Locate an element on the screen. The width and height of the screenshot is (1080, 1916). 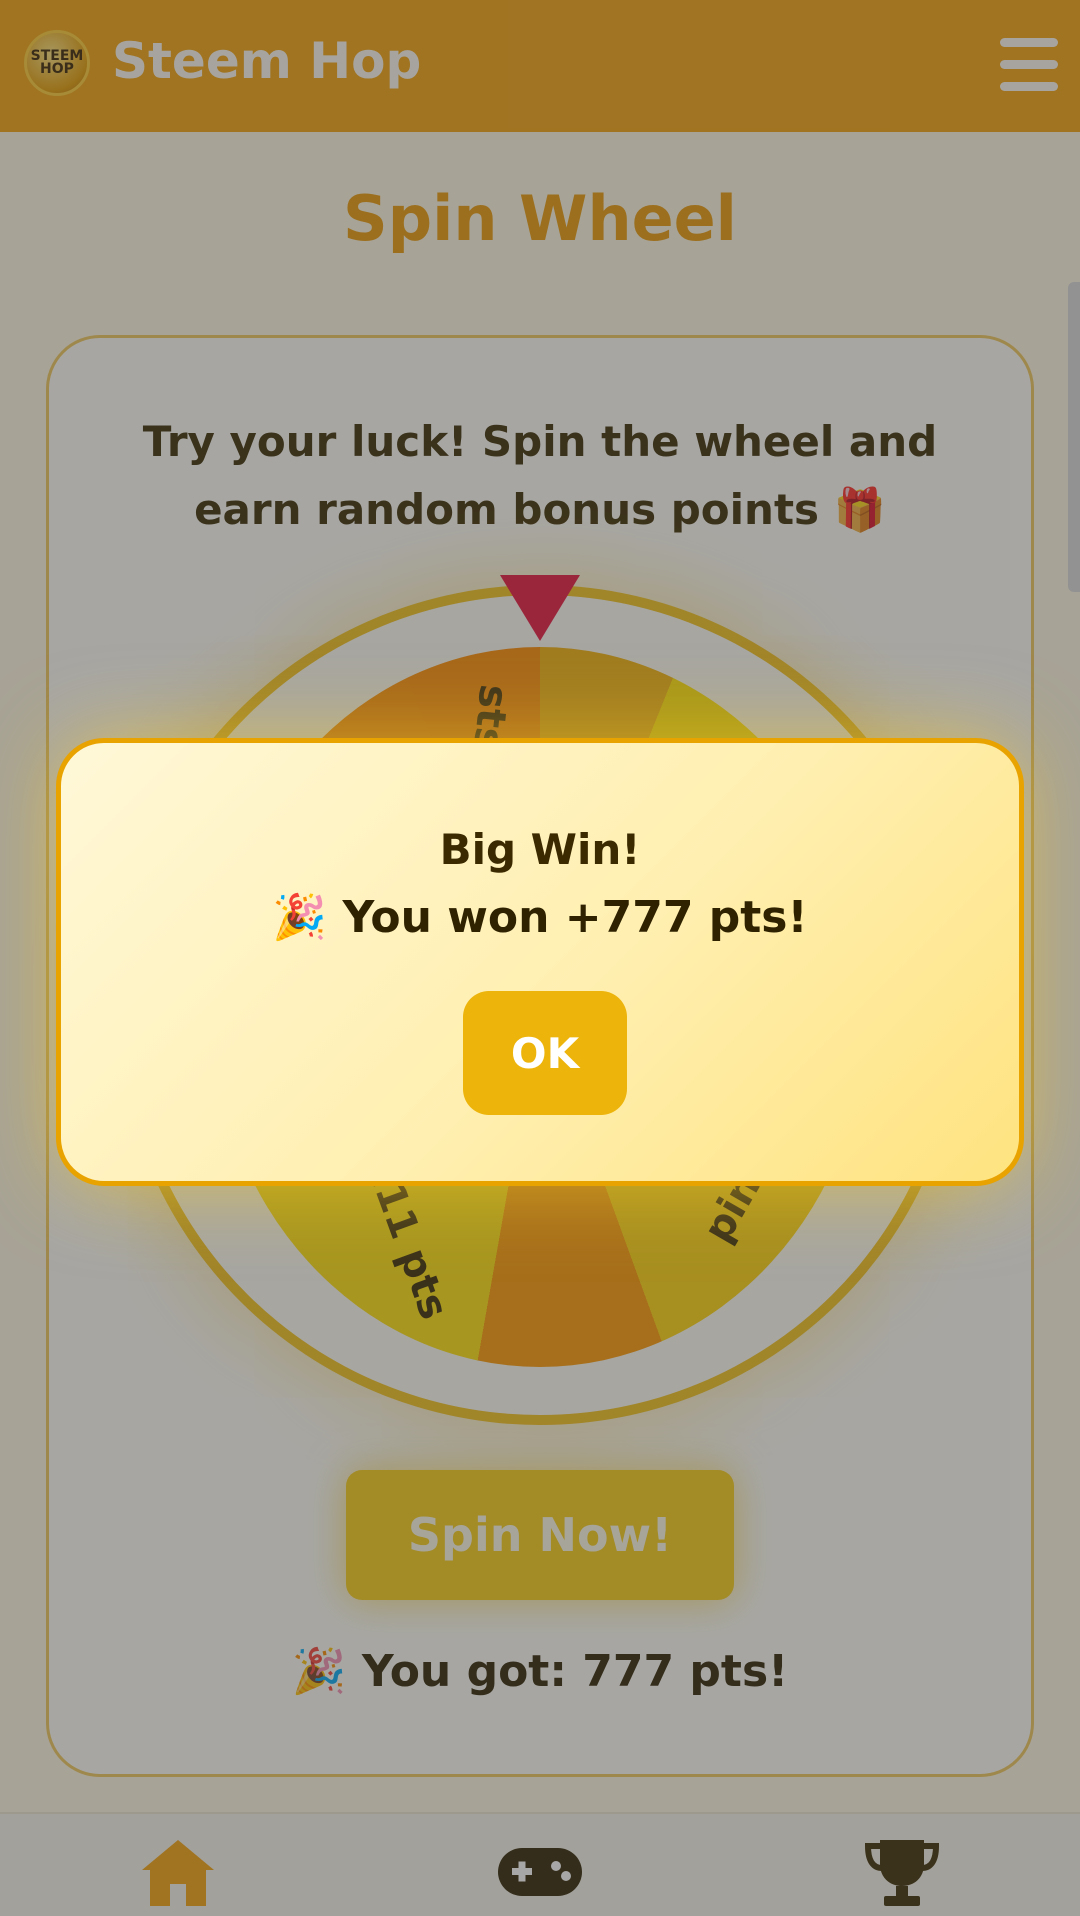
dialog-title: Big Win! is located at coordinates (540, 849).